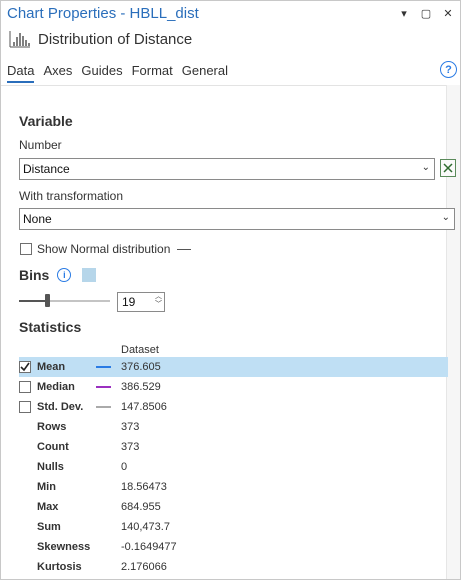 The height and width of the screenshot is (580, 461). Describe the element at coordinates (64, 547) in the screenshot. I see `stat-name: Skewness` at that location.